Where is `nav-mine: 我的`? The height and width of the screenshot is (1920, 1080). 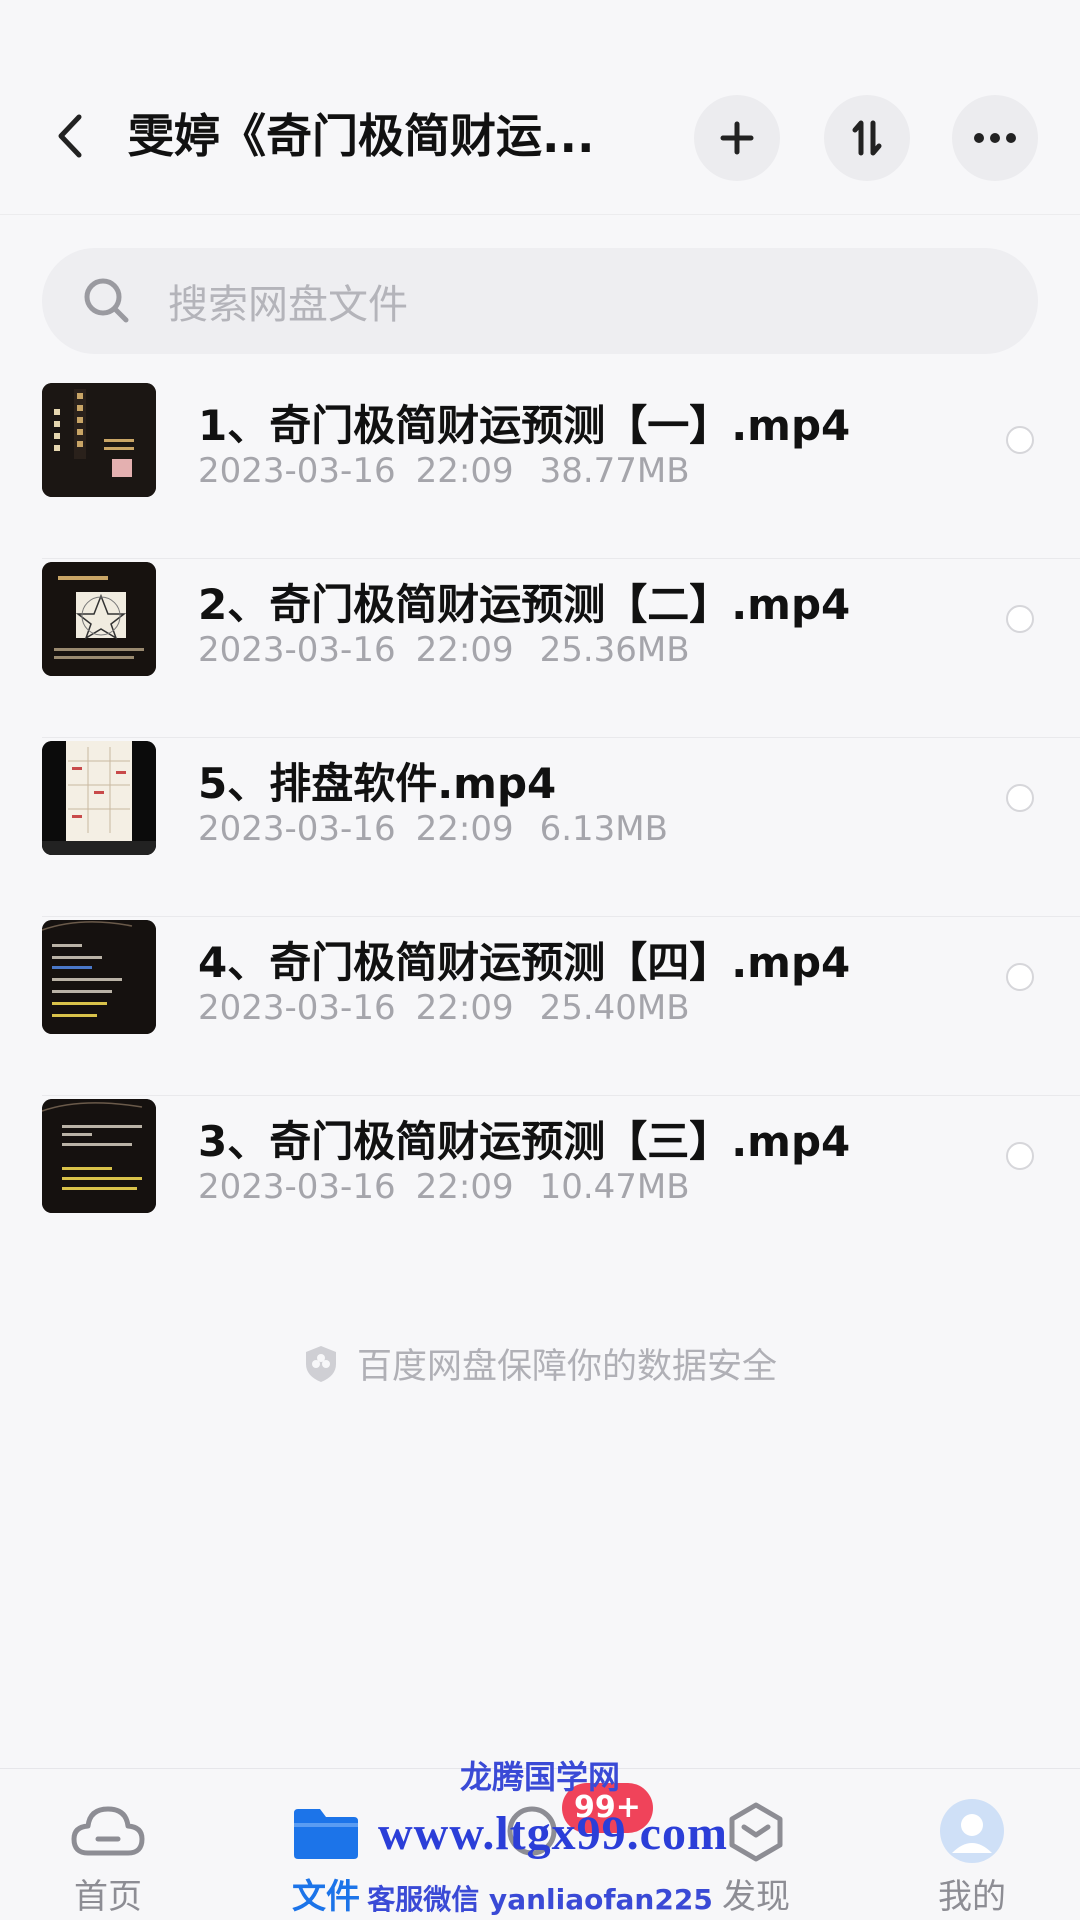
nav-mine: 我的 is located at coordinates (972, 1844).